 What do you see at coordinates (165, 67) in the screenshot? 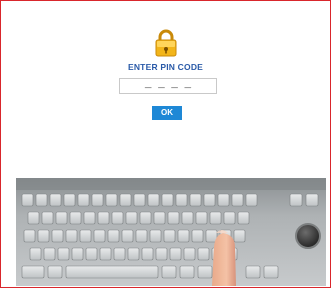
I see `pin-title: ENTER PIN CODE` at bounding box center [165, 67].